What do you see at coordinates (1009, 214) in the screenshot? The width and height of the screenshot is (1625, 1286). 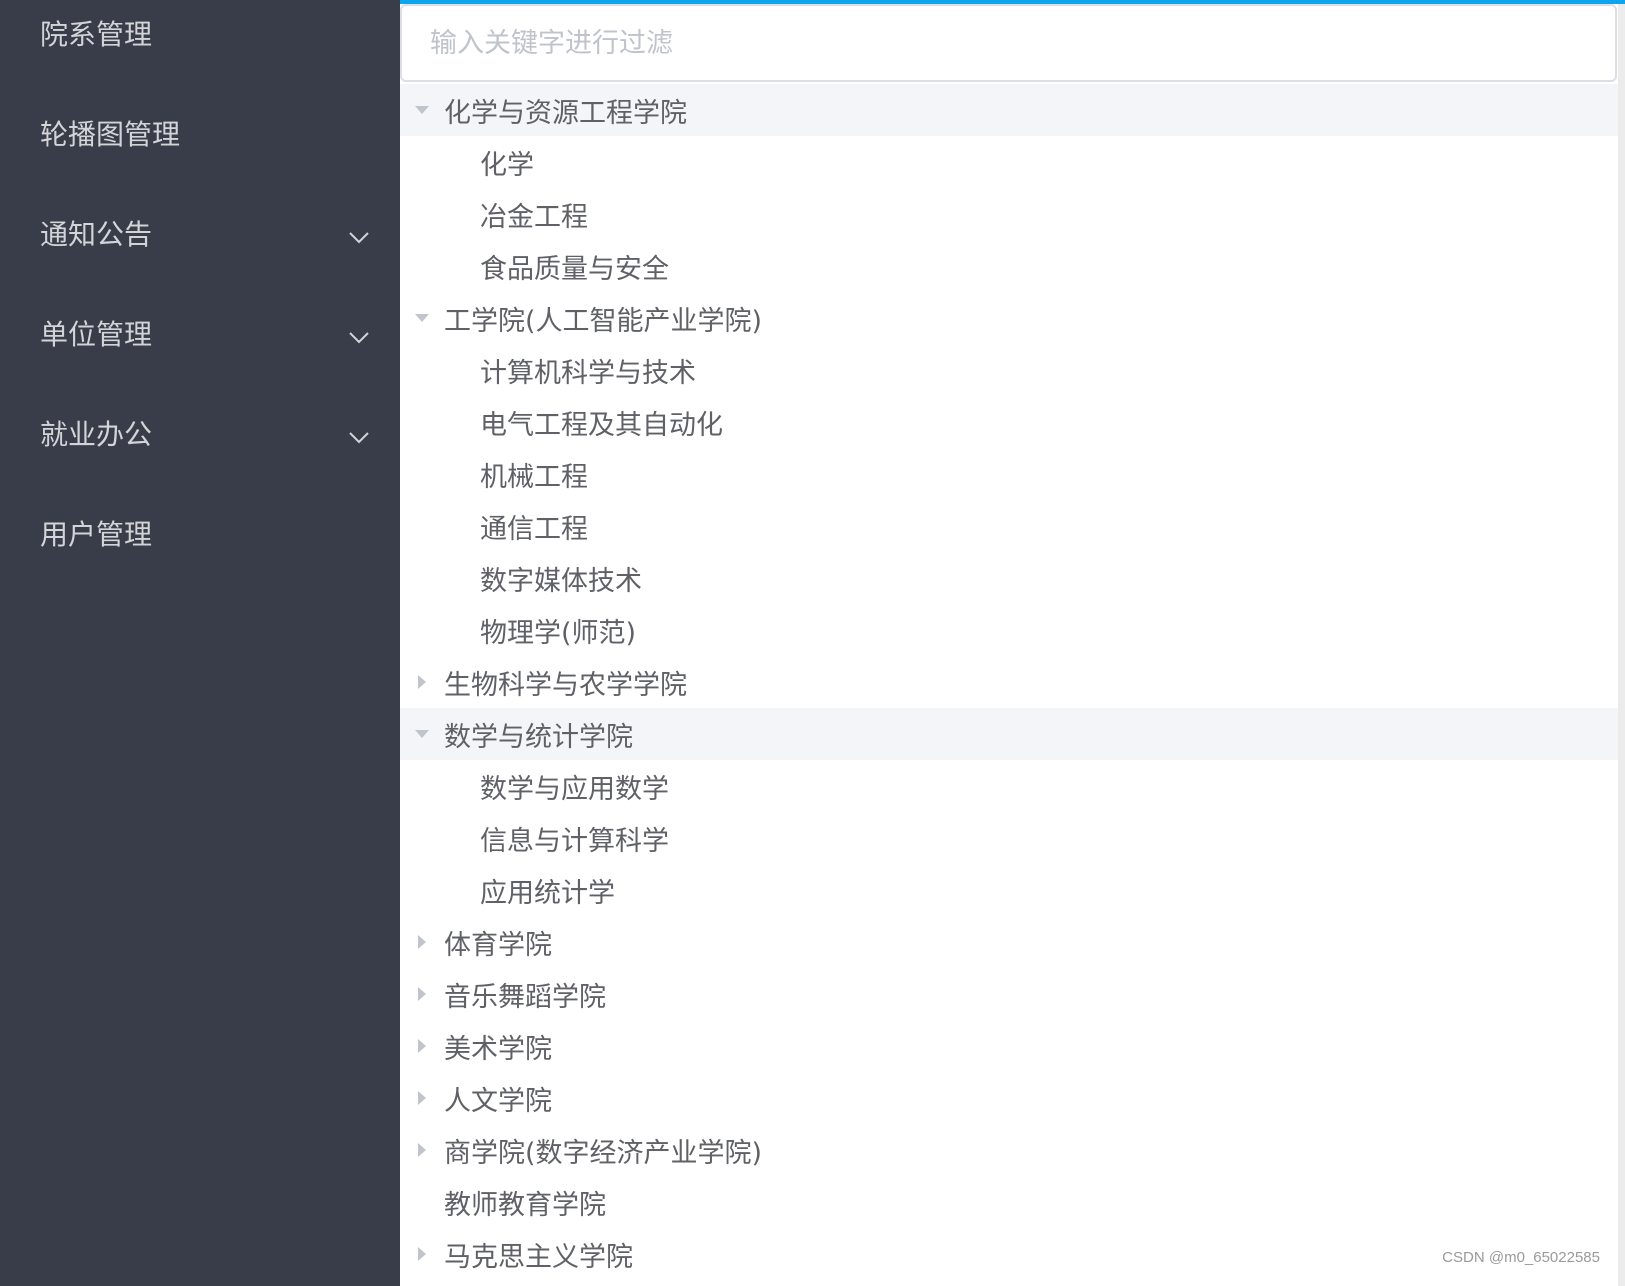 I see `tree-node-major: 冶金工程` at bounding box center [1009, 214].